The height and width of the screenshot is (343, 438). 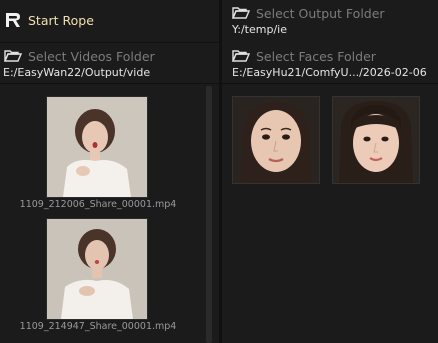 What do you see at coordinates (77, 72) in the screenshot?
I see `videos-folder-path: E:/EasyWan22/Output/vide` at bounding box center [77, 72].